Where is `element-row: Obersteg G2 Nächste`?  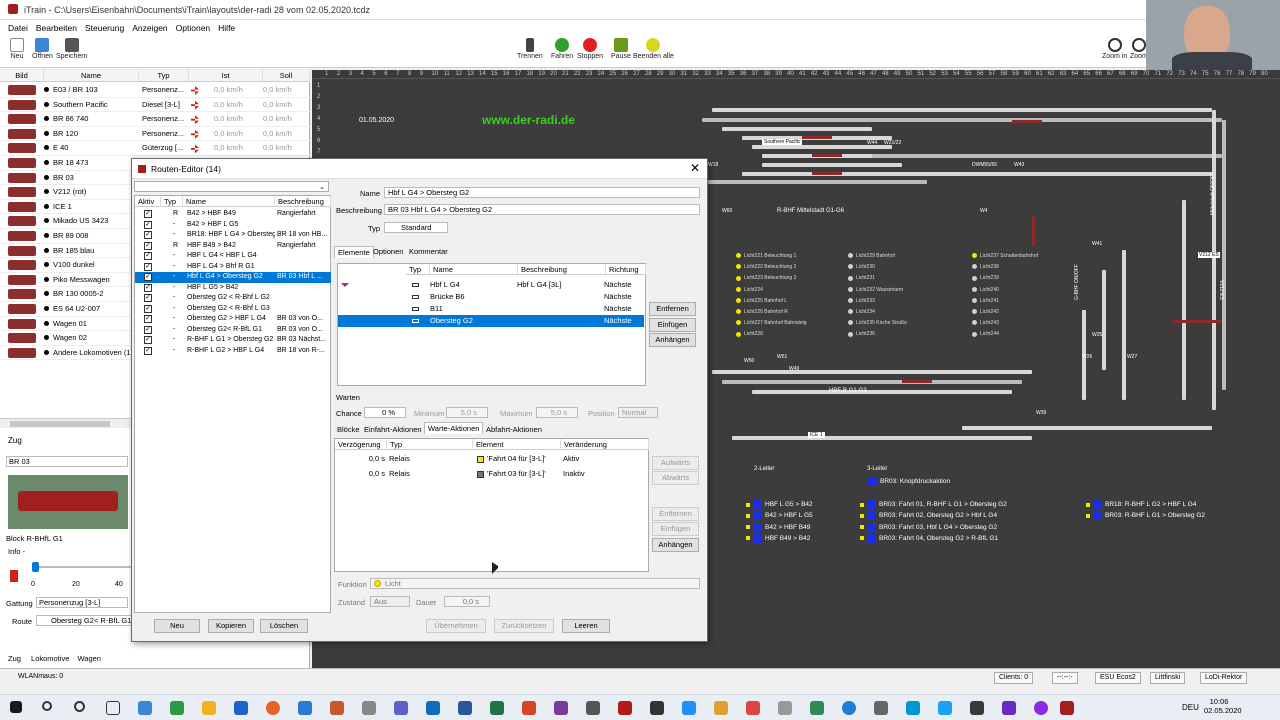
element-row: Obersteg G2 Nächste is located at coordinates (491, 321).